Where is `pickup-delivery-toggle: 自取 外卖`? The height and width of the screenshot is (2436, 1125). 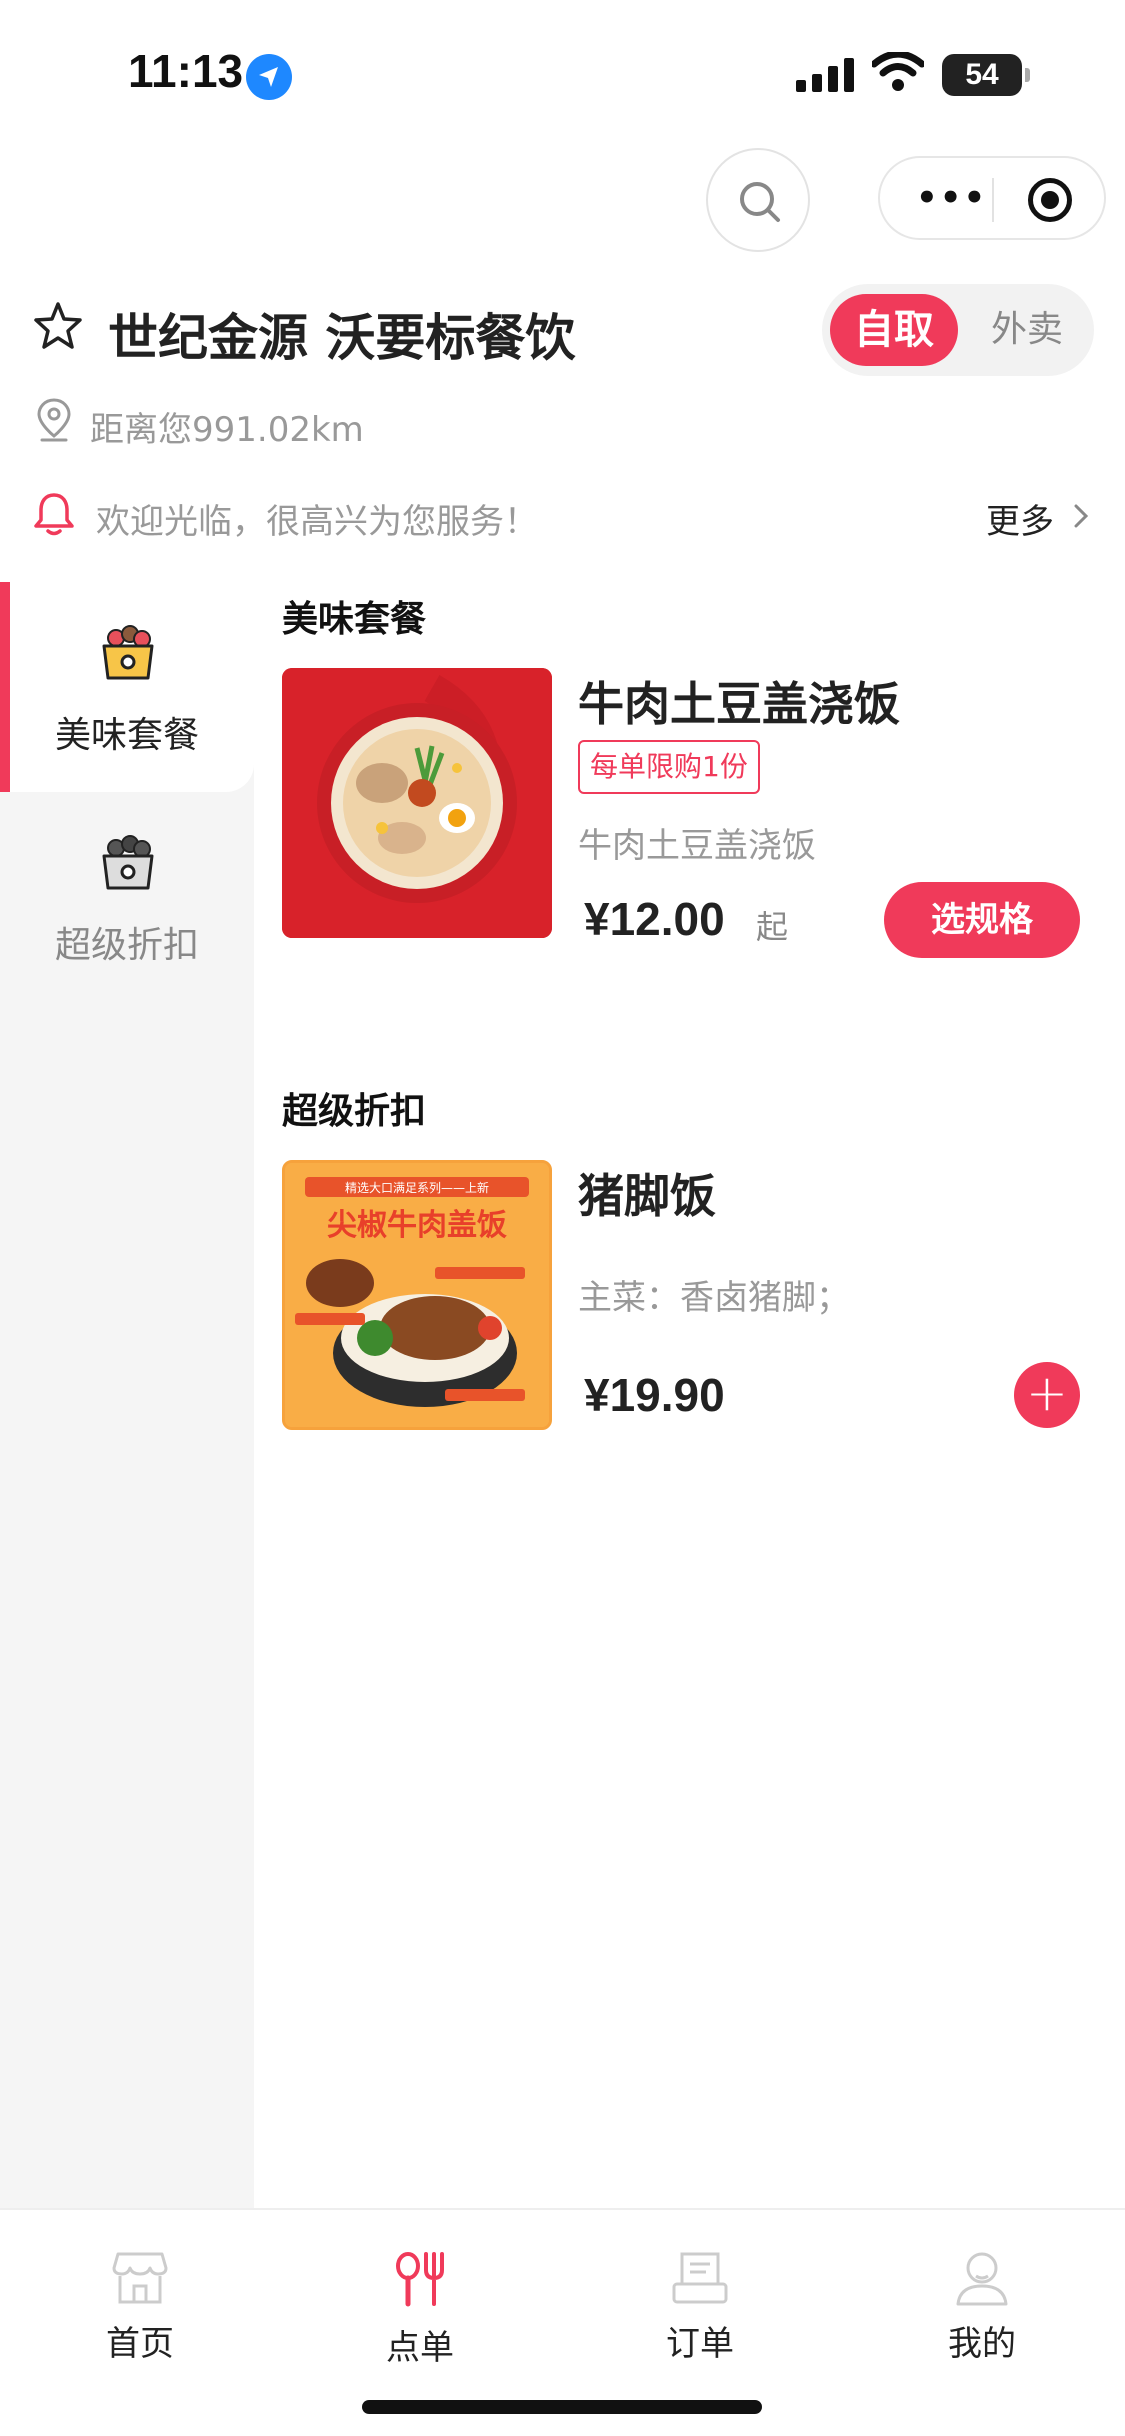 pickup-delivery-toggle: 自取 外卖 is located at coordinates (958, 330).